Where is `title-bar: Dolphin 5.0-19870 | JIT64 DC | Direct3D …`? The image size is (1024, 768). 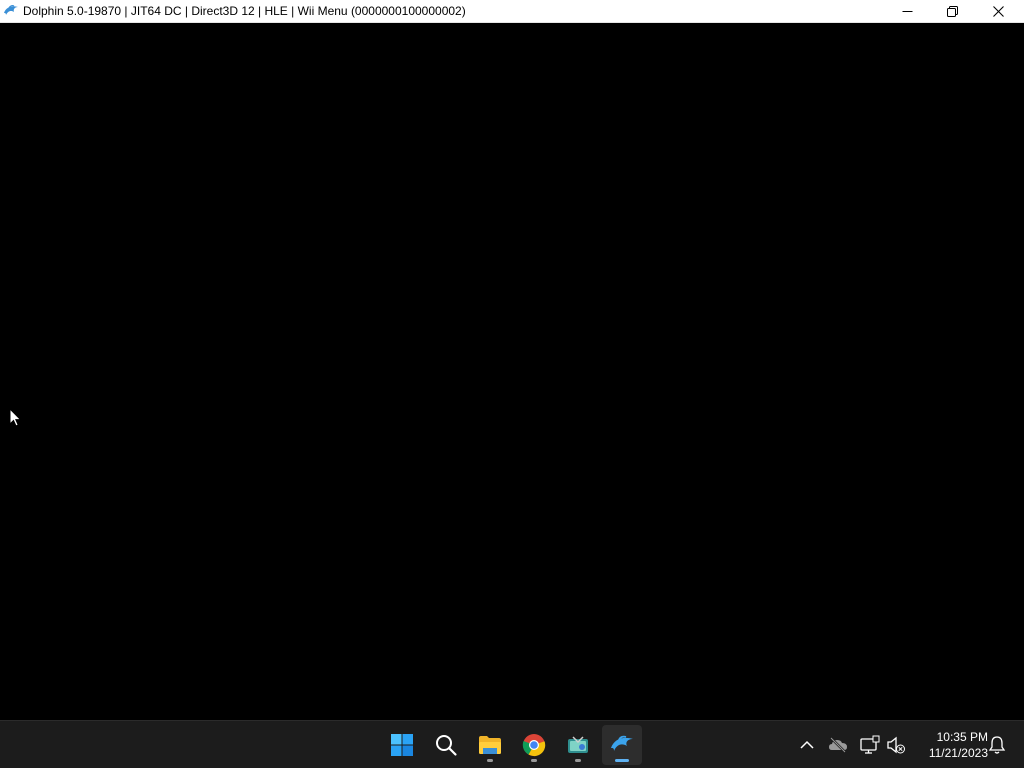 title-bar: Dolphin 5.0-19870 | JIT64 DC | Direct3D … is located at coordinates (512, 11).